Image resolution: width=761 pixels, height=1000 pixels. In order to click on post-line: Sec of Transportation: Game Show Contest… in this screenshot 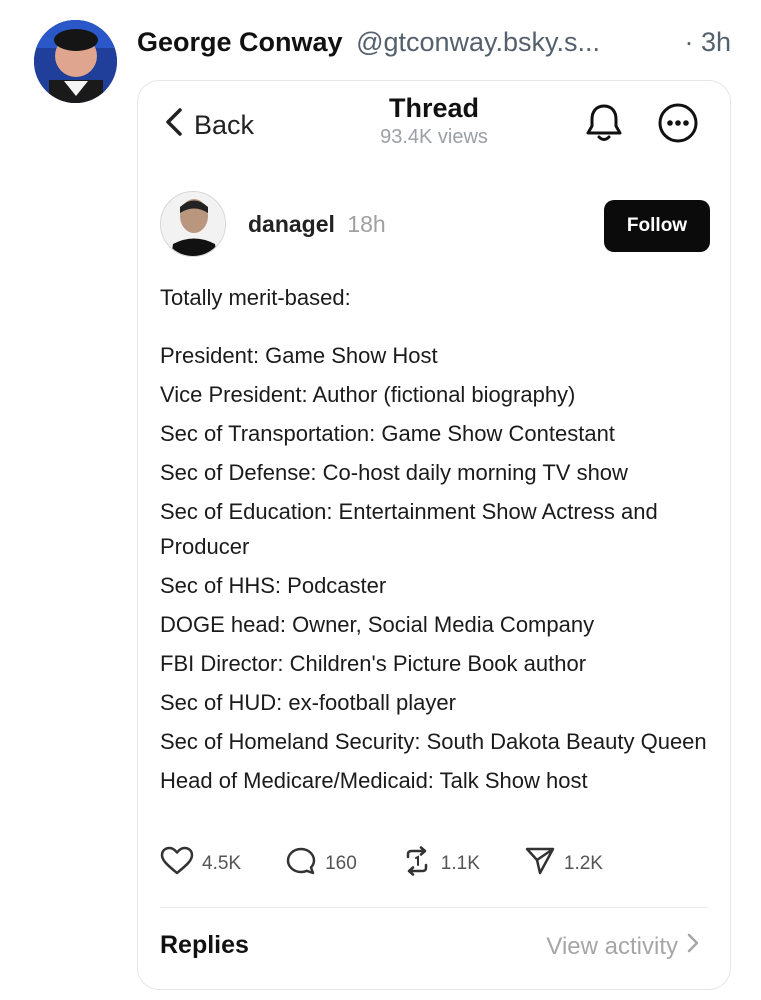, I will do `click(387, 433)`.